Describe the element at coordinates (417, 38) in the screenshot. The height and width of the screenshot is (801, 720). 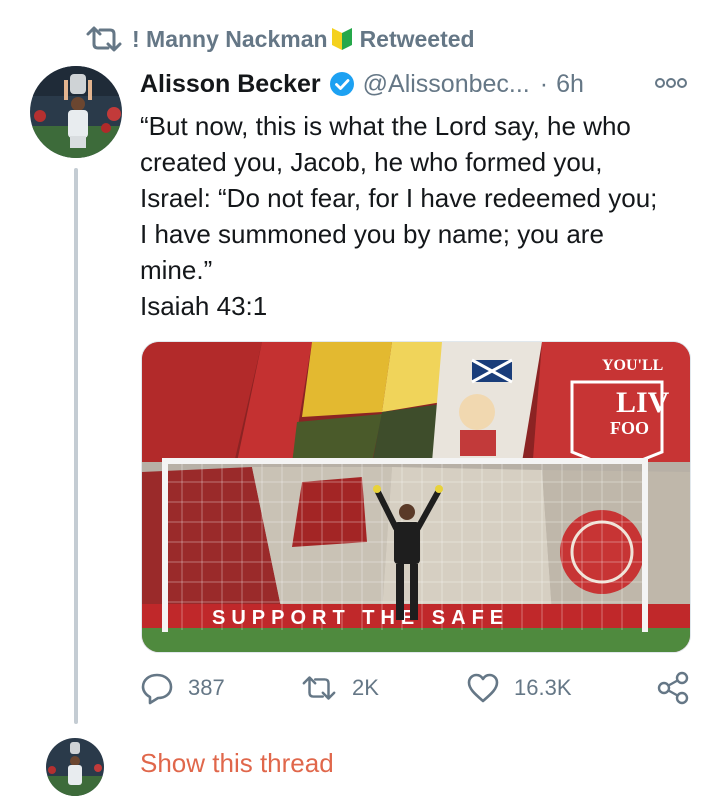
I see `retweeted-label: Retweeted` at that location.